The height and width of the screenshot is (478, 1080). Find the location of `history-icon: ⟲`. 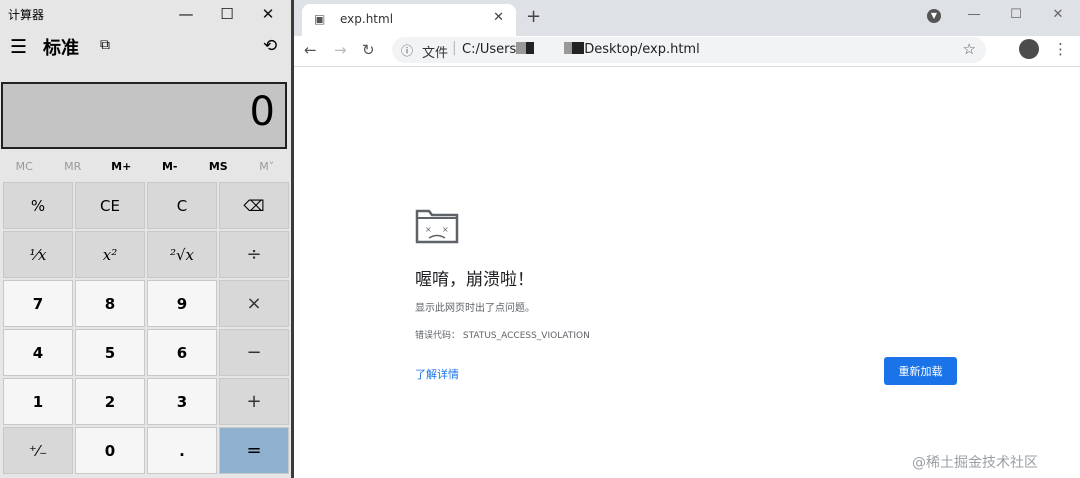

history-icon: ⟲ is located at coordinates (270, 46).